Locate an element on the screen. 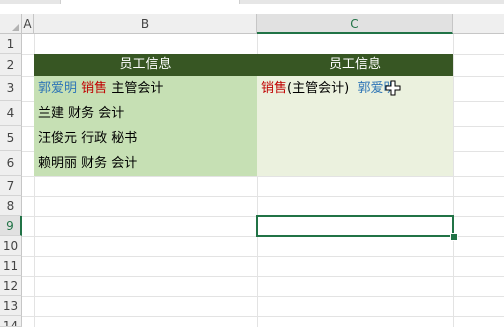 The height and width of the screenshot is (327, 504). row-header-7: 7 is located at coordinates (11, 186).